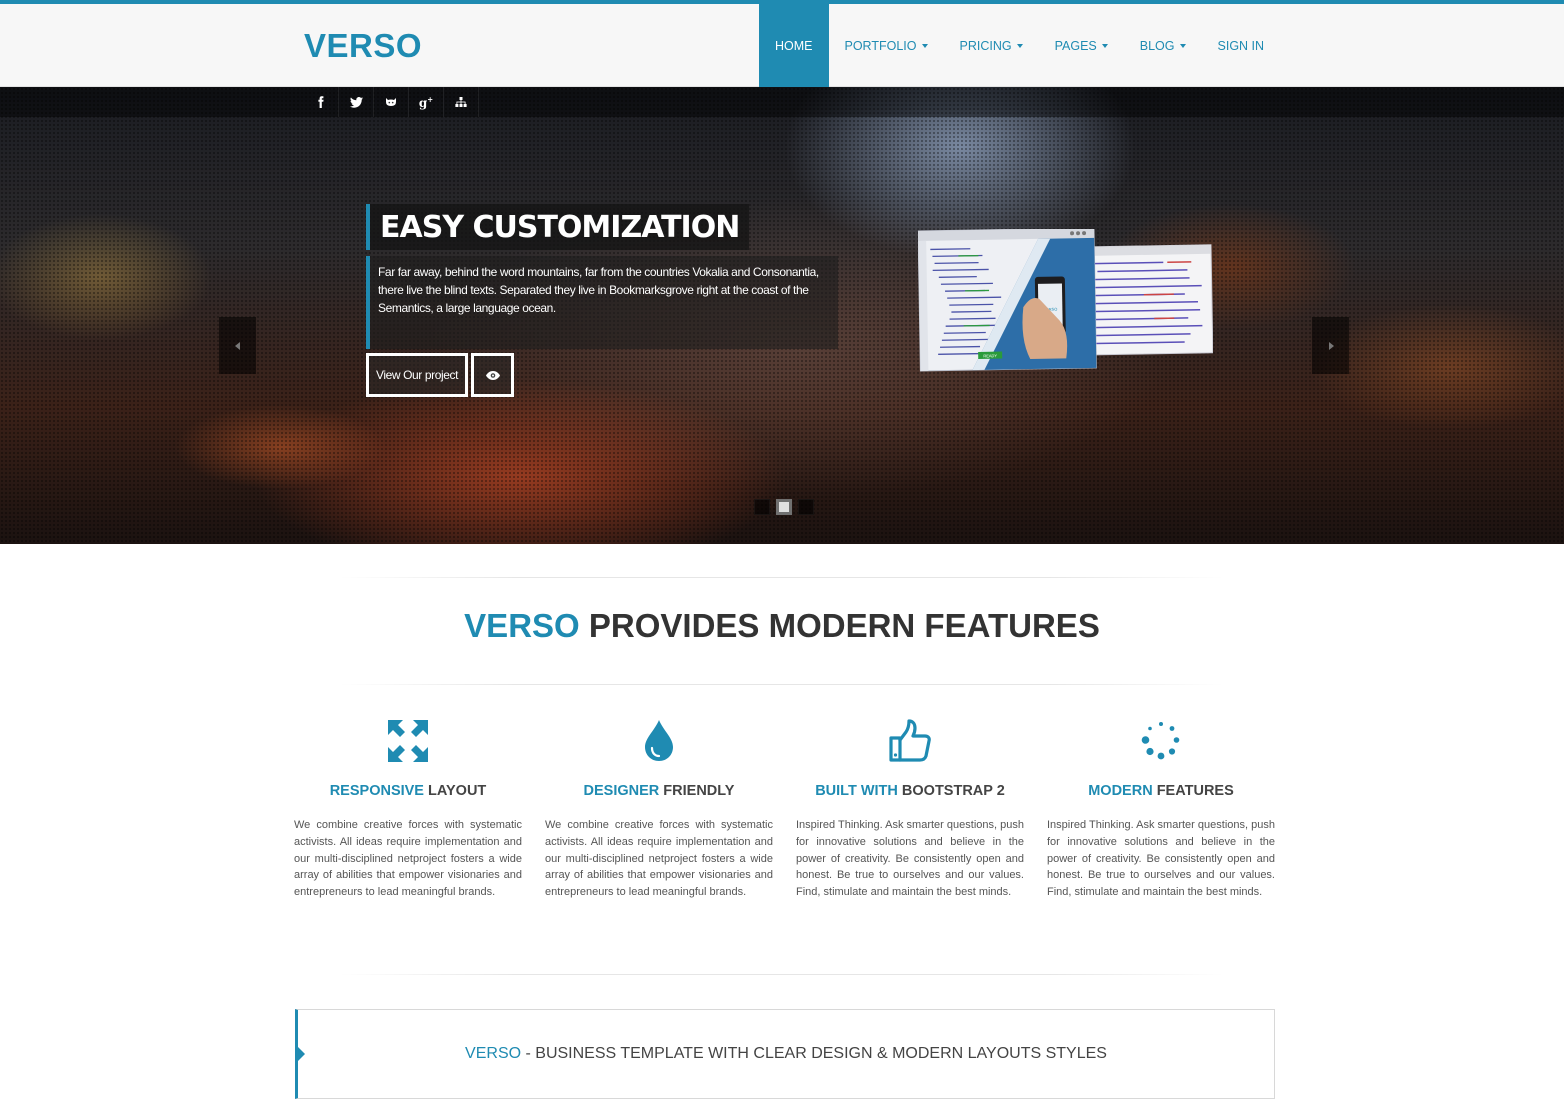 This screenshot has height=1099, width=1564. Describe the element at coordinates (910, 740) in the screenshot. I see `thumbs-up-icon` at that location.